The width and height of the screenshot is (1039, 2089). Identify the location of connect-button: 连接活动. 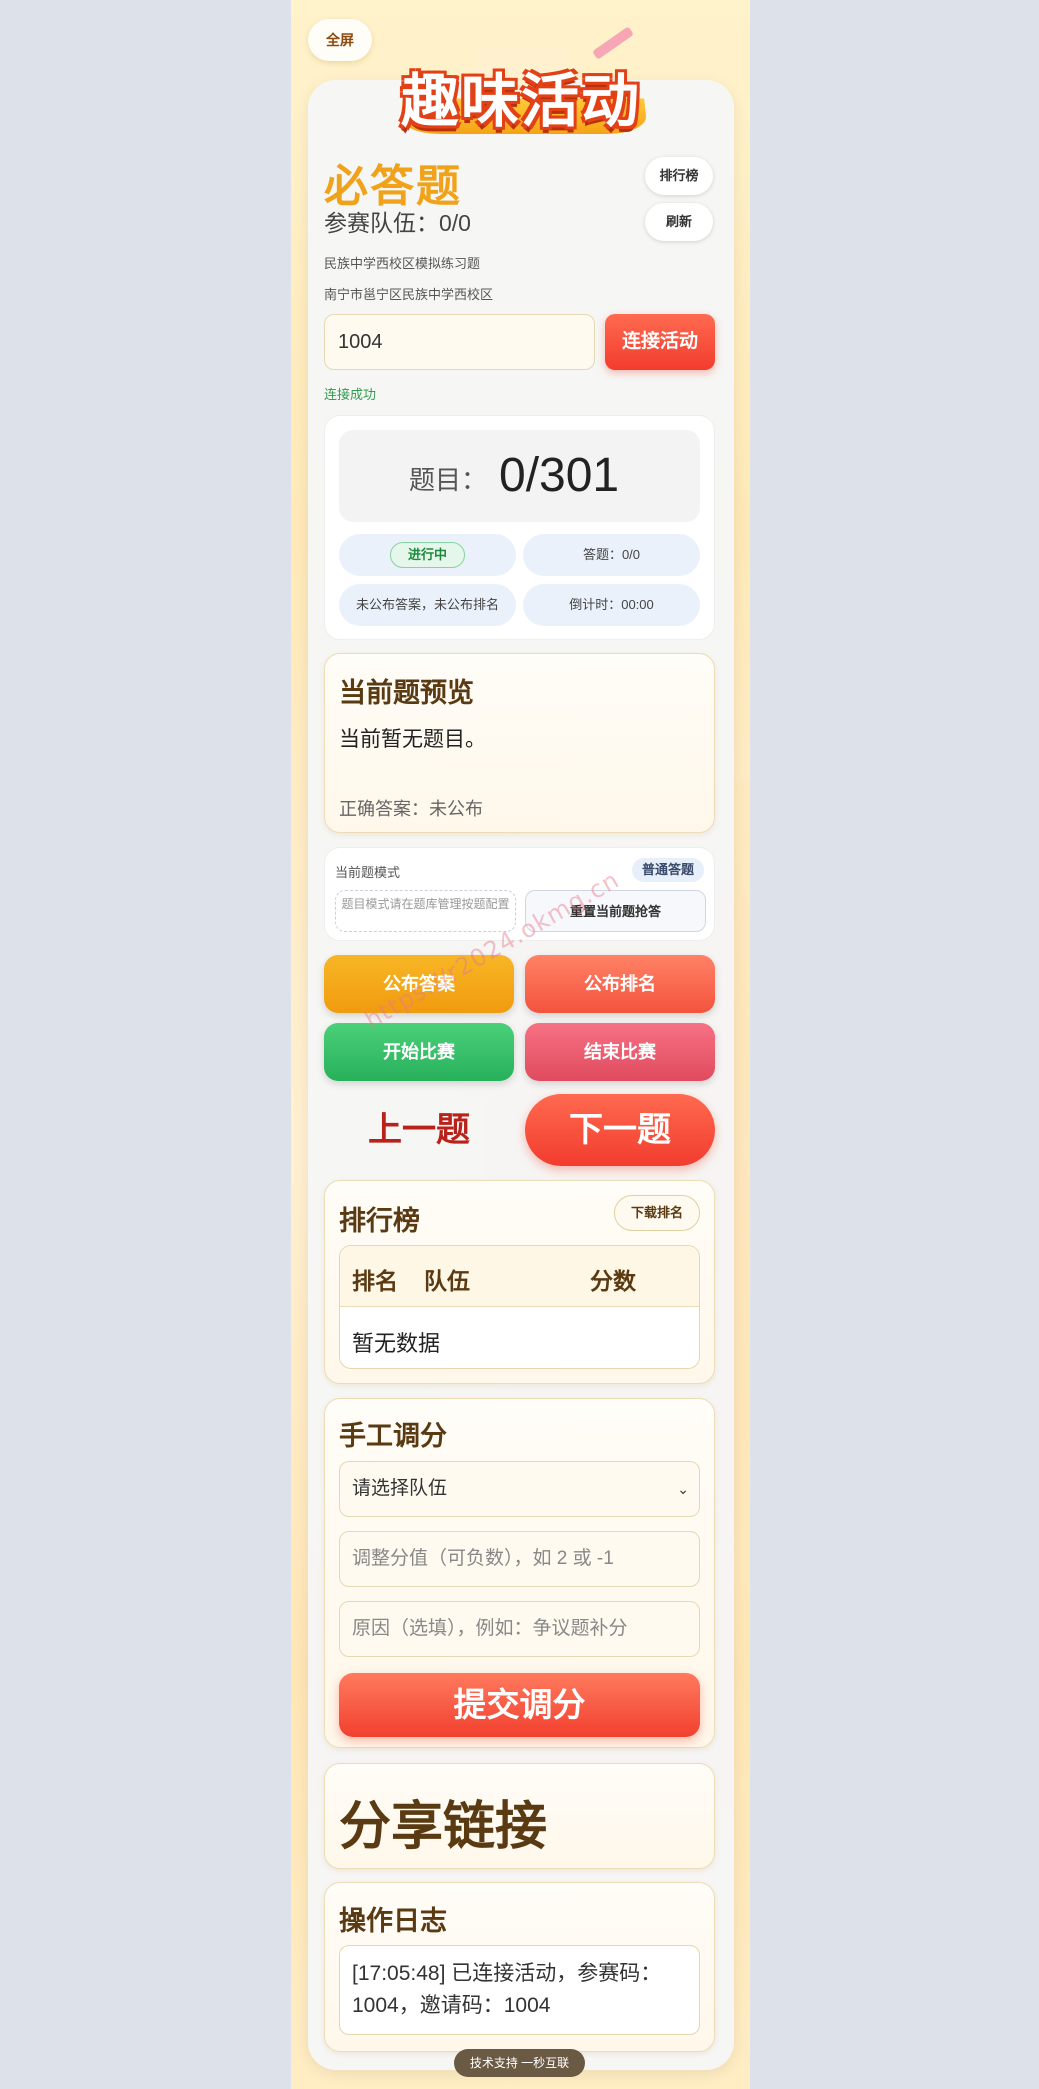
(660, 342).